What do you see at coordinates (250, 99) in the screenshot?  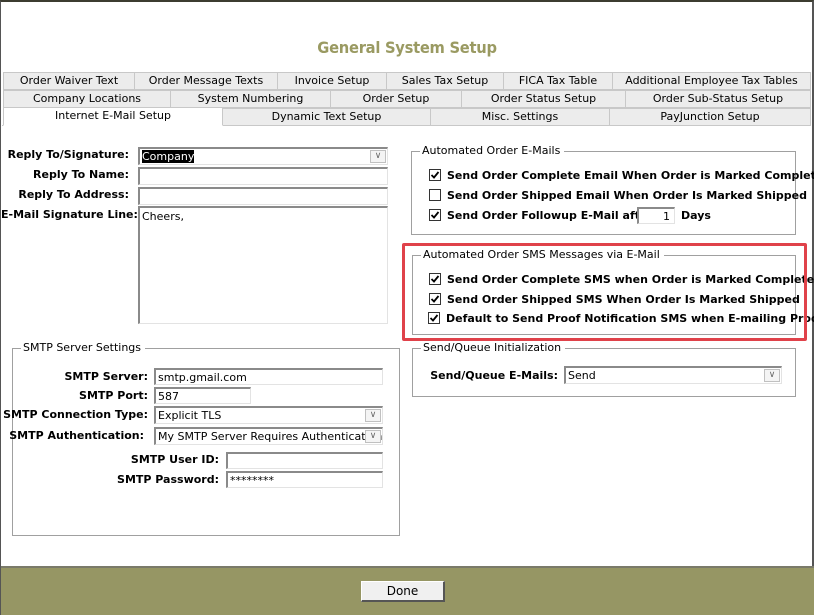 I see `tab-system-numbering: System Numbering` at bounding box center [250, 99].